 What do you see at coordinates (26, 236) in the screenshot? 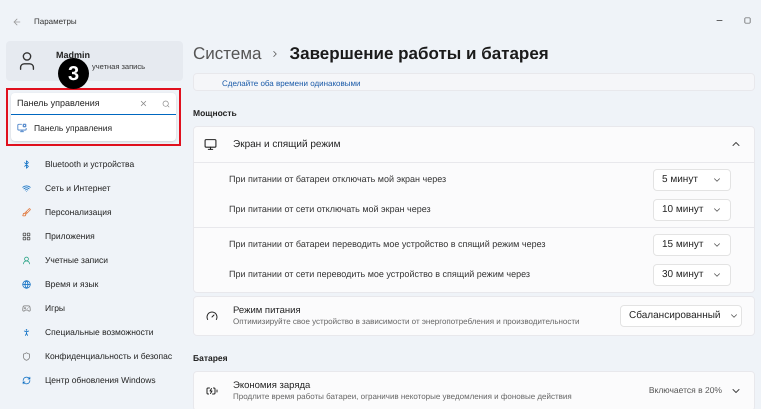
I see `apps-icon` at bounding box center [26, 236].